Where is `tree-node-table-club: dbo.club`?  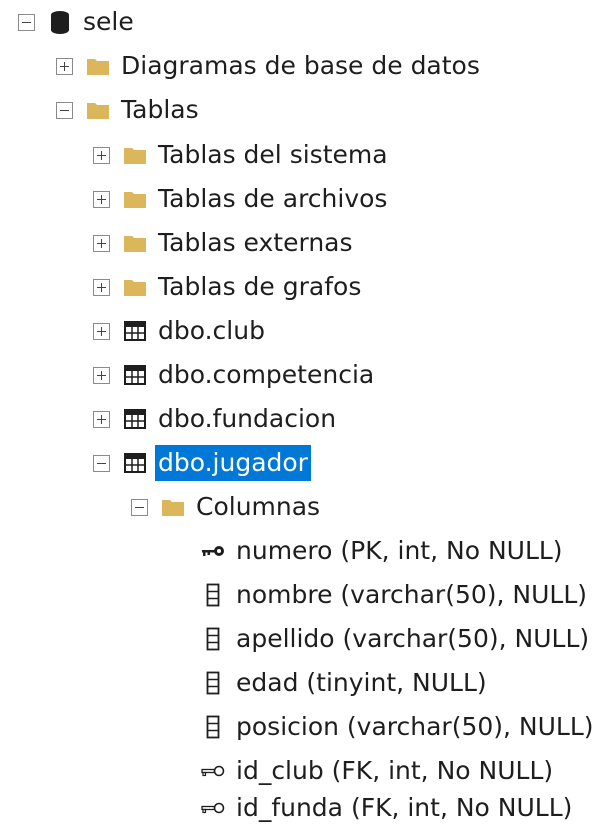 tree-node-table-club: dbo.club is located at coordinates (179, 331).